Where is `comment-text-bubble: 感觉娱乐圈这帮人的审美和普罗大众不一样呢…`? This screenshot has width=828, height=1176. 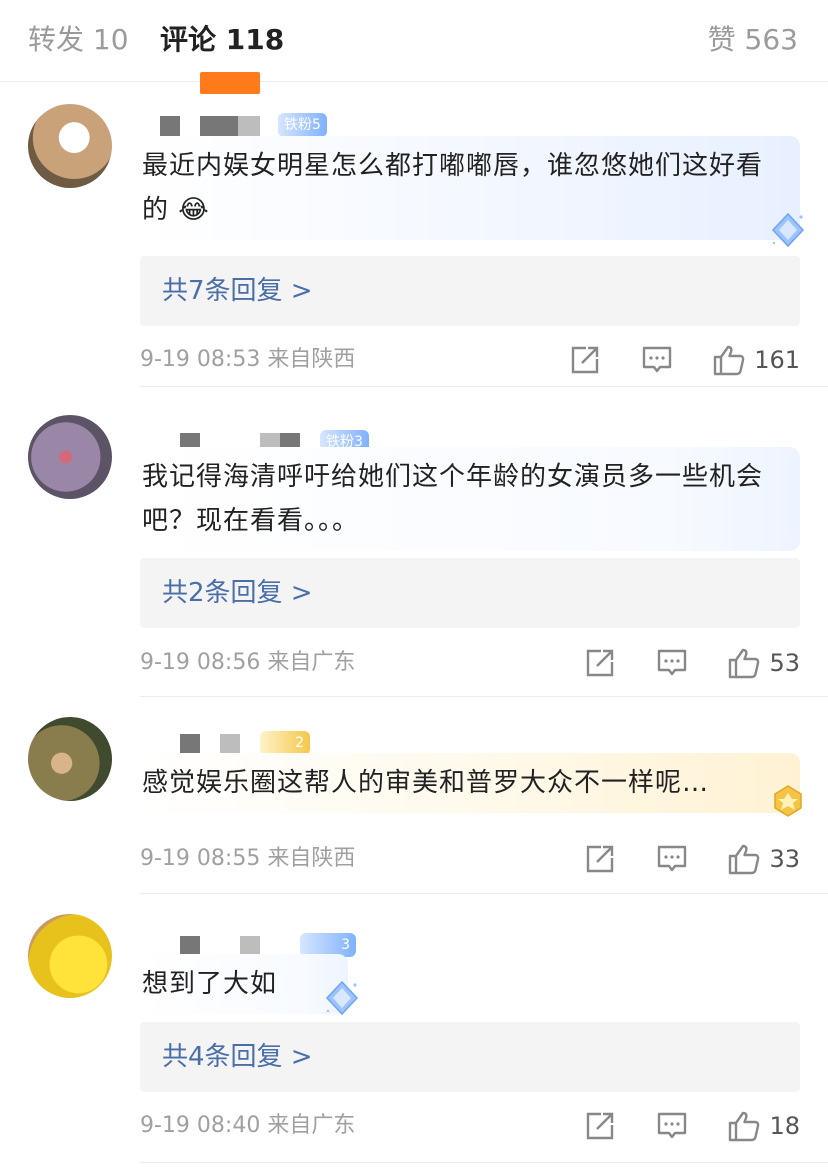
comment-text-bubble: 感觉娱乐圈这帮人的审美和普罗大众不一样呢… is located at coordinates (470, 783).